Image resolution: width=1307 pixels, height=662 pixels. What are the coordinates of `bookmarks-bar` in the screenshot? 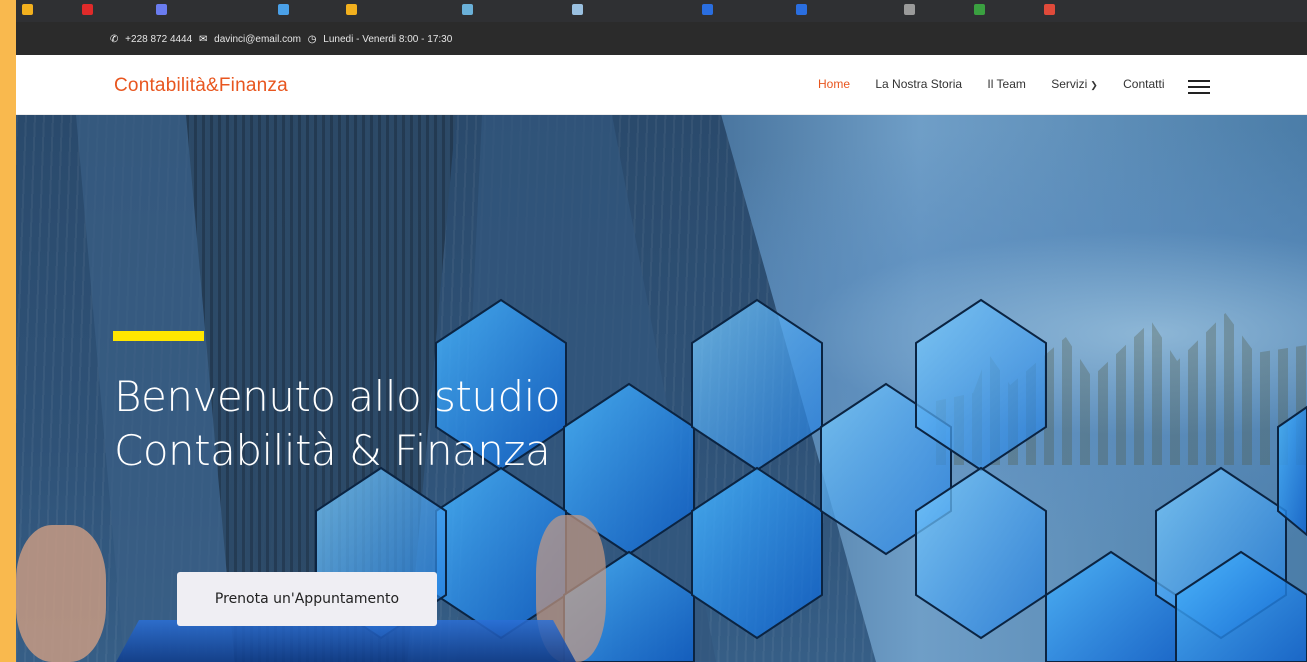 It's located at (661, 11).